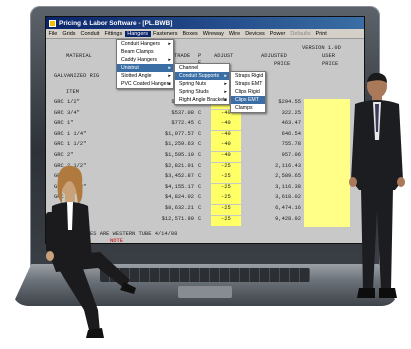 The height and width of the screenshot is (349, 411). What do you see at coordinates (205, 114) in the screenshot?
I see `table-row: GRC 3/4" $537.08 C -40 322.25` at bounding box center [205, 114].